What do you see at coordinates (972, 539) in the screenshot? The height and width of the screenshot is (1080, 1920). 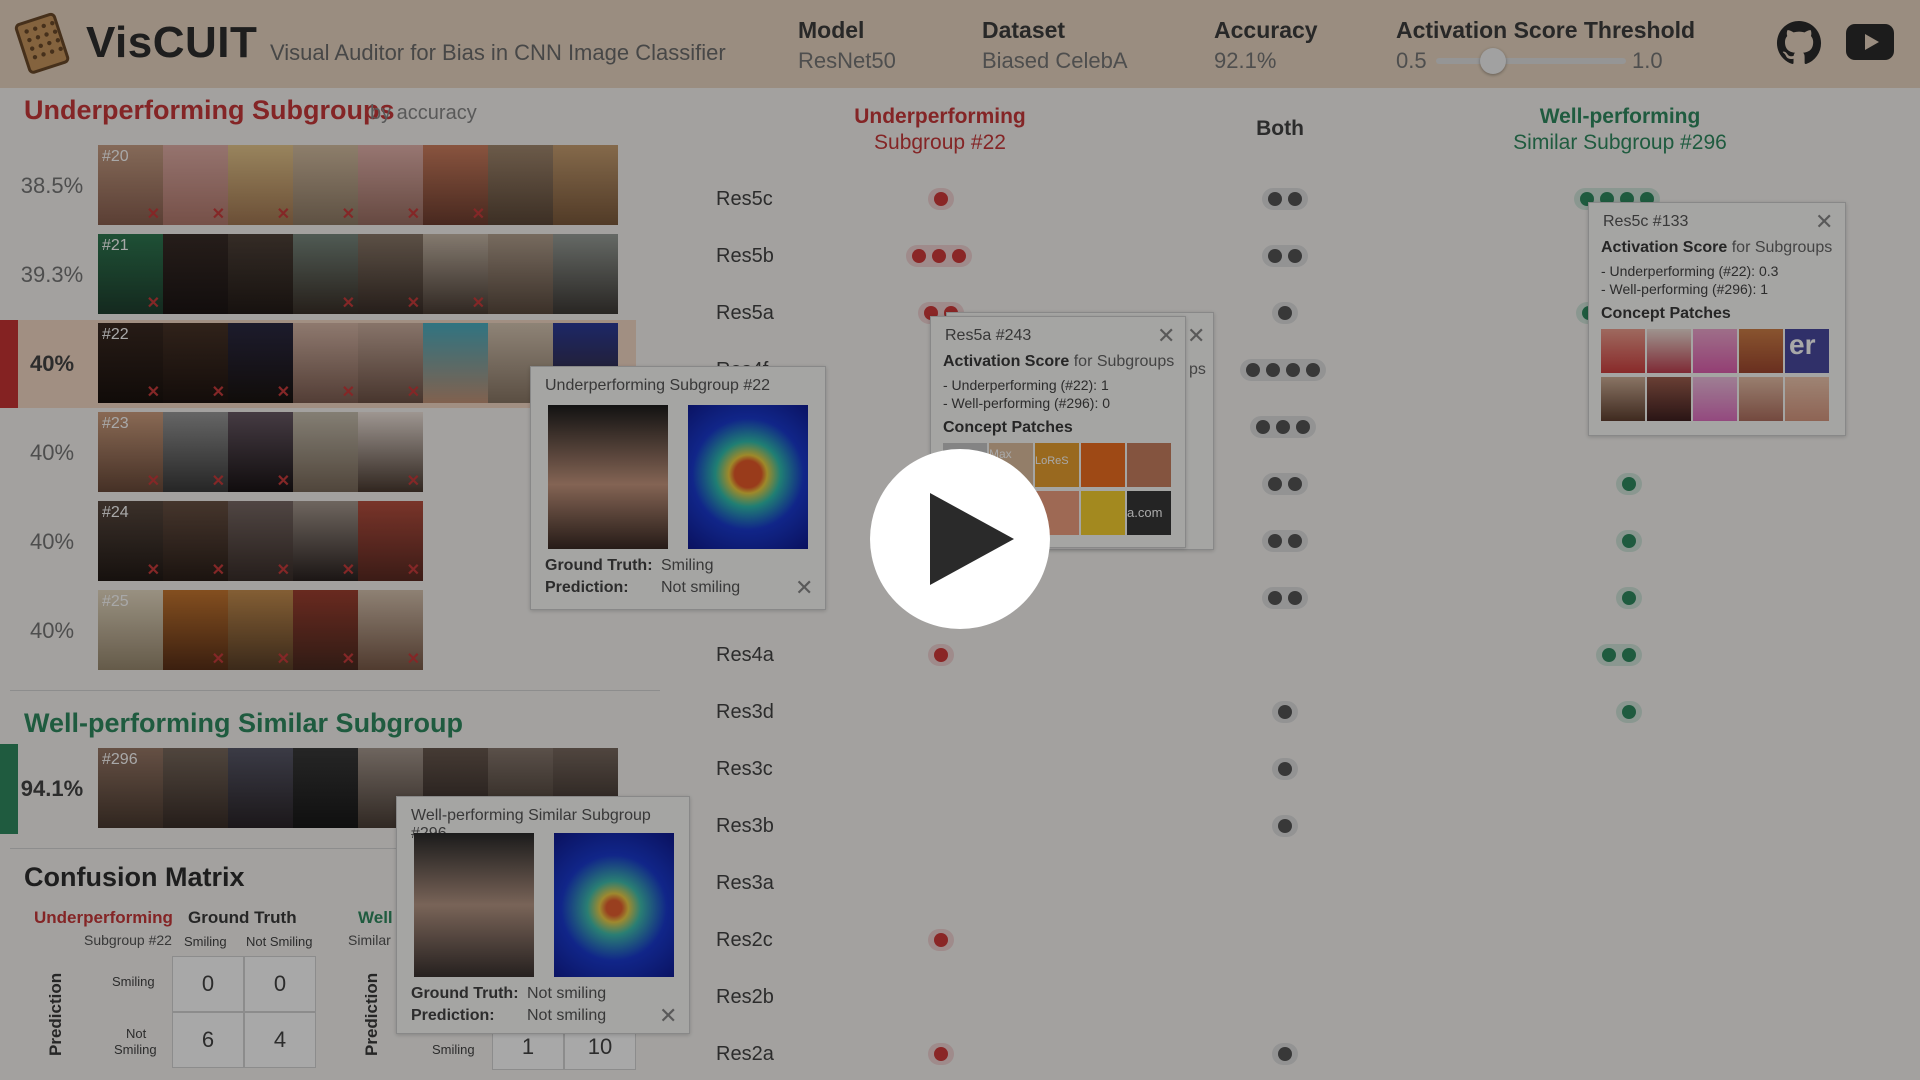 I see `play-icon` at bounding box center [972, 539].